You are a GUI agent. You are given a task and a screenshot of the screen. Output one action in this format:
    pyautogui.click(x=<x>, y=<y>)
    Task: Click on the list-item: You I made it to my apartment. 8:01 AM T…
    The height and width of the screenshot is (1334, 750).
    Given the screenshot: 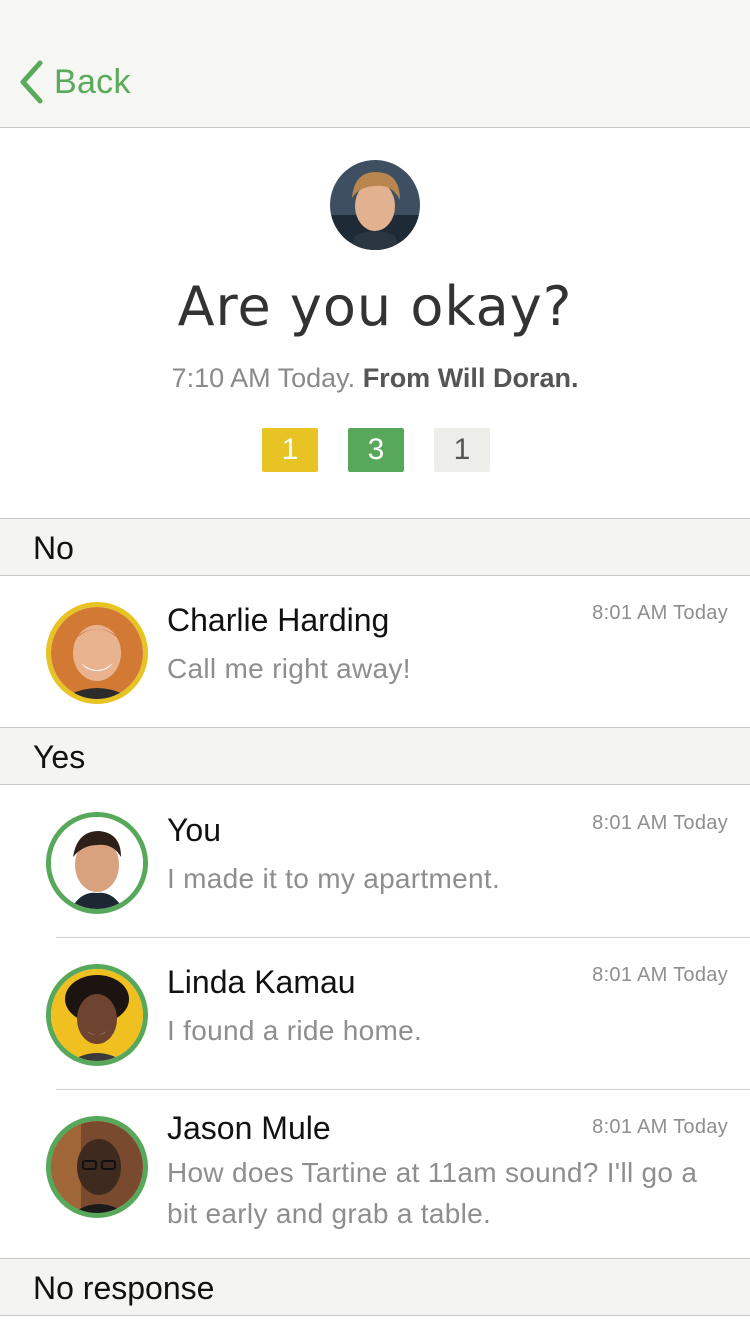 What is the action you would take?
    pyautogui.click(x=375, y=861)
    